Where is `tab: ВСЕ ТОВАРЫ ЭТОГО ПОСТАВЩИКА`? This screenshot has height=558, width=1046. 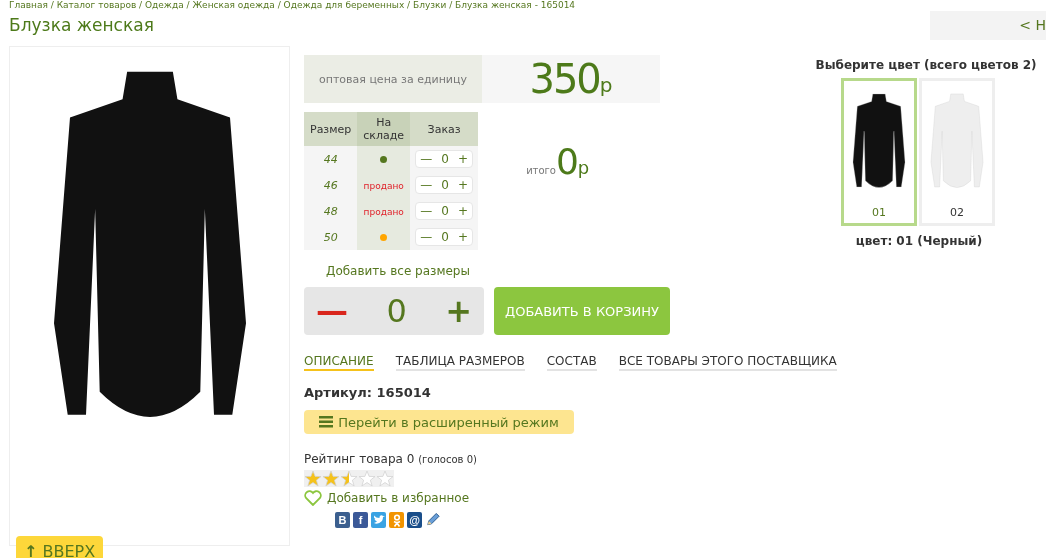 tab: ВСЕ ТОВАРЫ ЭТОГО ПОСТАВЩИКА is located at coordinates (727, 362).